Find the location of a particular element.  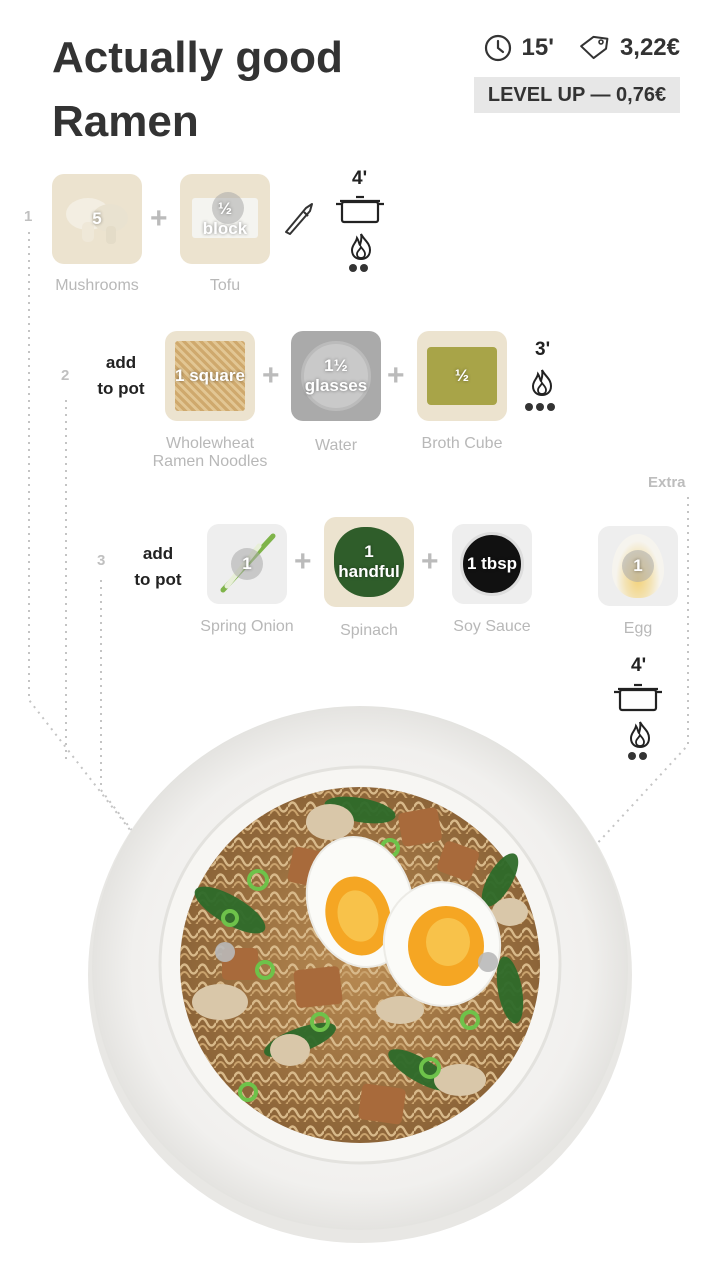

label-line-1: Wholewheat is located at coordinates (210, 443).